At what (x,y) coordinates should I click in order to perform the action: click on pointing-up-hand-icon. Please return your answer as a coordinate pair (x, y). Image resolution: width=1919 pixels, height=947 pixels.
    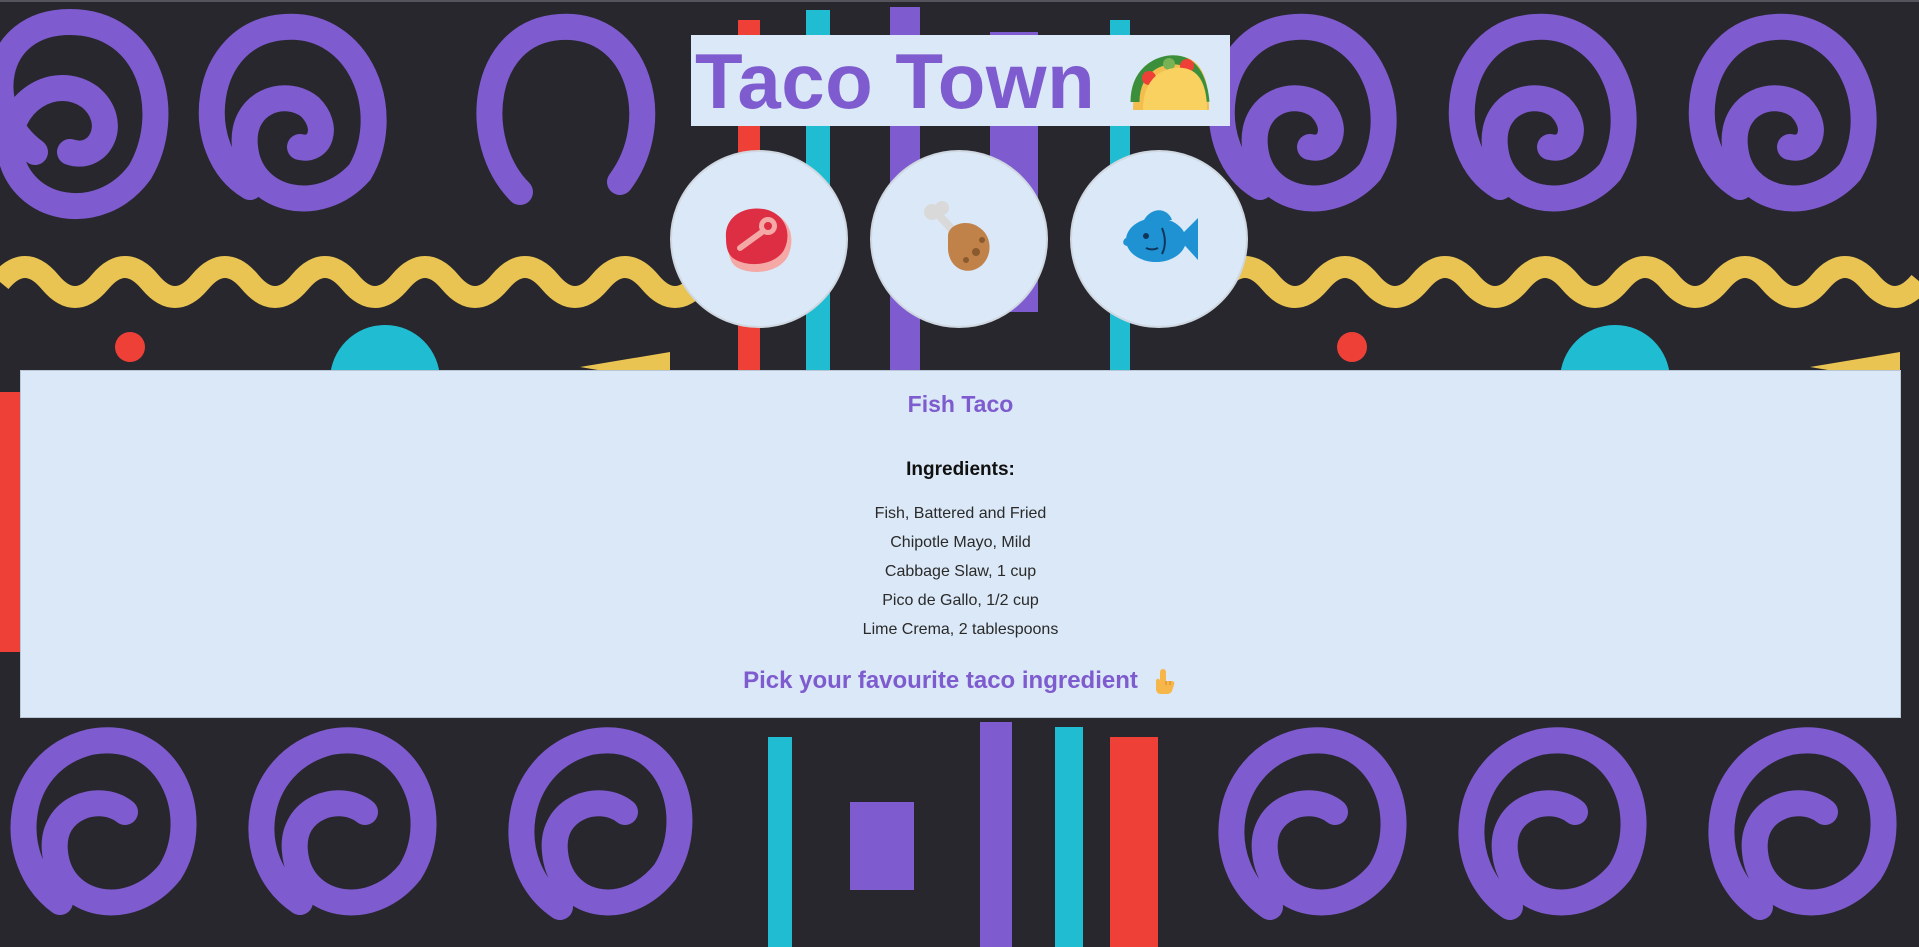
    Looking at the image, I should click on (1165, 681).